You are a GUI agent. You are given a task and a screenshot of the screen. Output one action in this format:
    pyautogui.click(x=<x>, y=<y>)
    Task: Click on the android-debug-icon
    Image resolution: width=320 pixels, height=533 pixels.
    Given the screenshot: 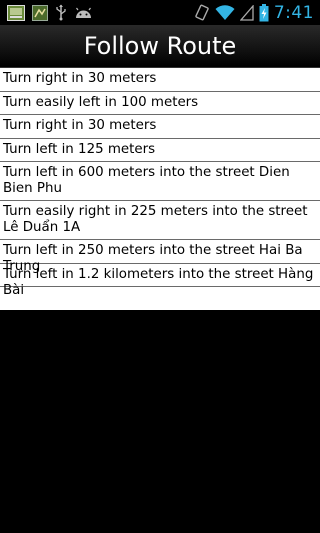 What is the action you would take?
    pyautogui.click(x=83, y=13)
    